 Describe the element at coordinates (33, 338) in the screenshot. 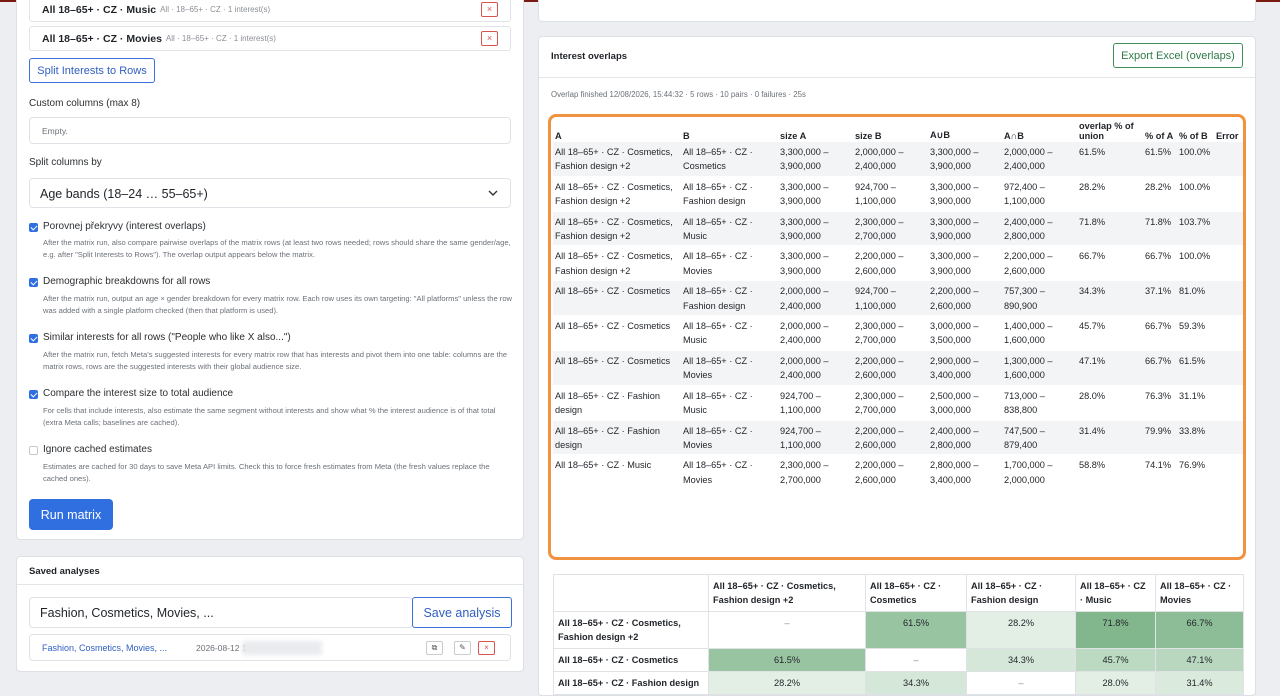

I see `similar-interests-checkbox` at that location.